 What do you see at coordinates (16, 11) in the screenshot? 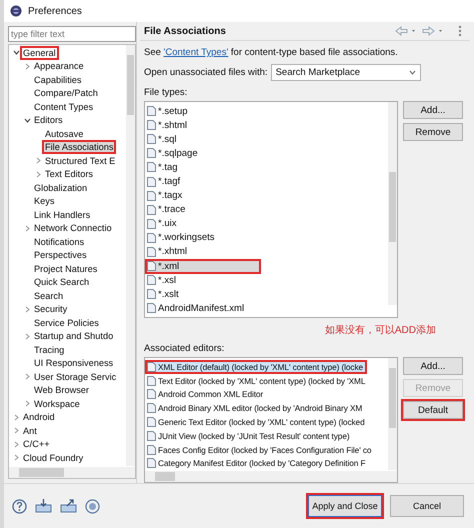
I see `app-icon` at bounding box center [16, 11].